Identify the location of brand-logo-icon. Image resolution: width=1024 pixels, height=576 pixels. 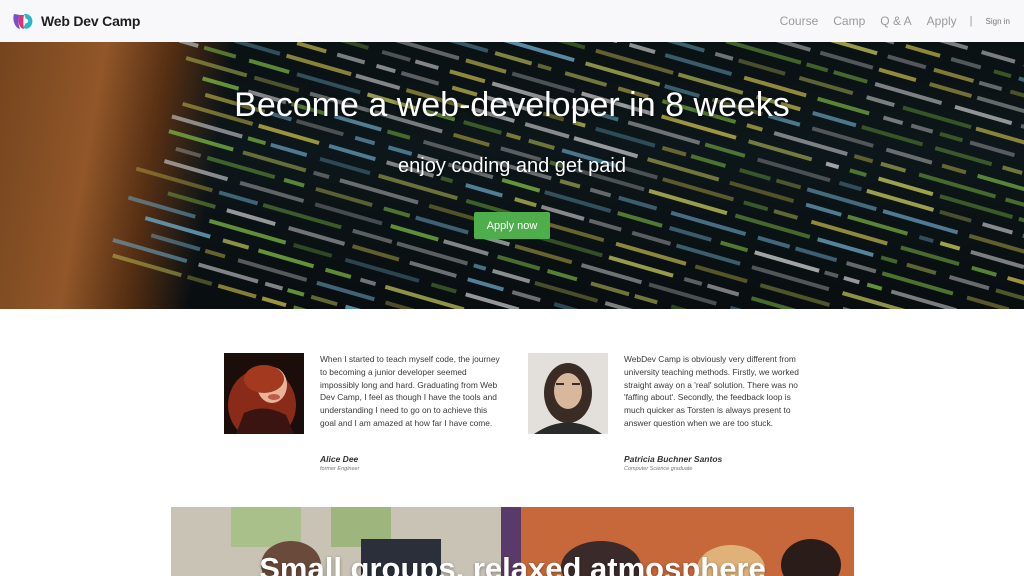
(23, 21).